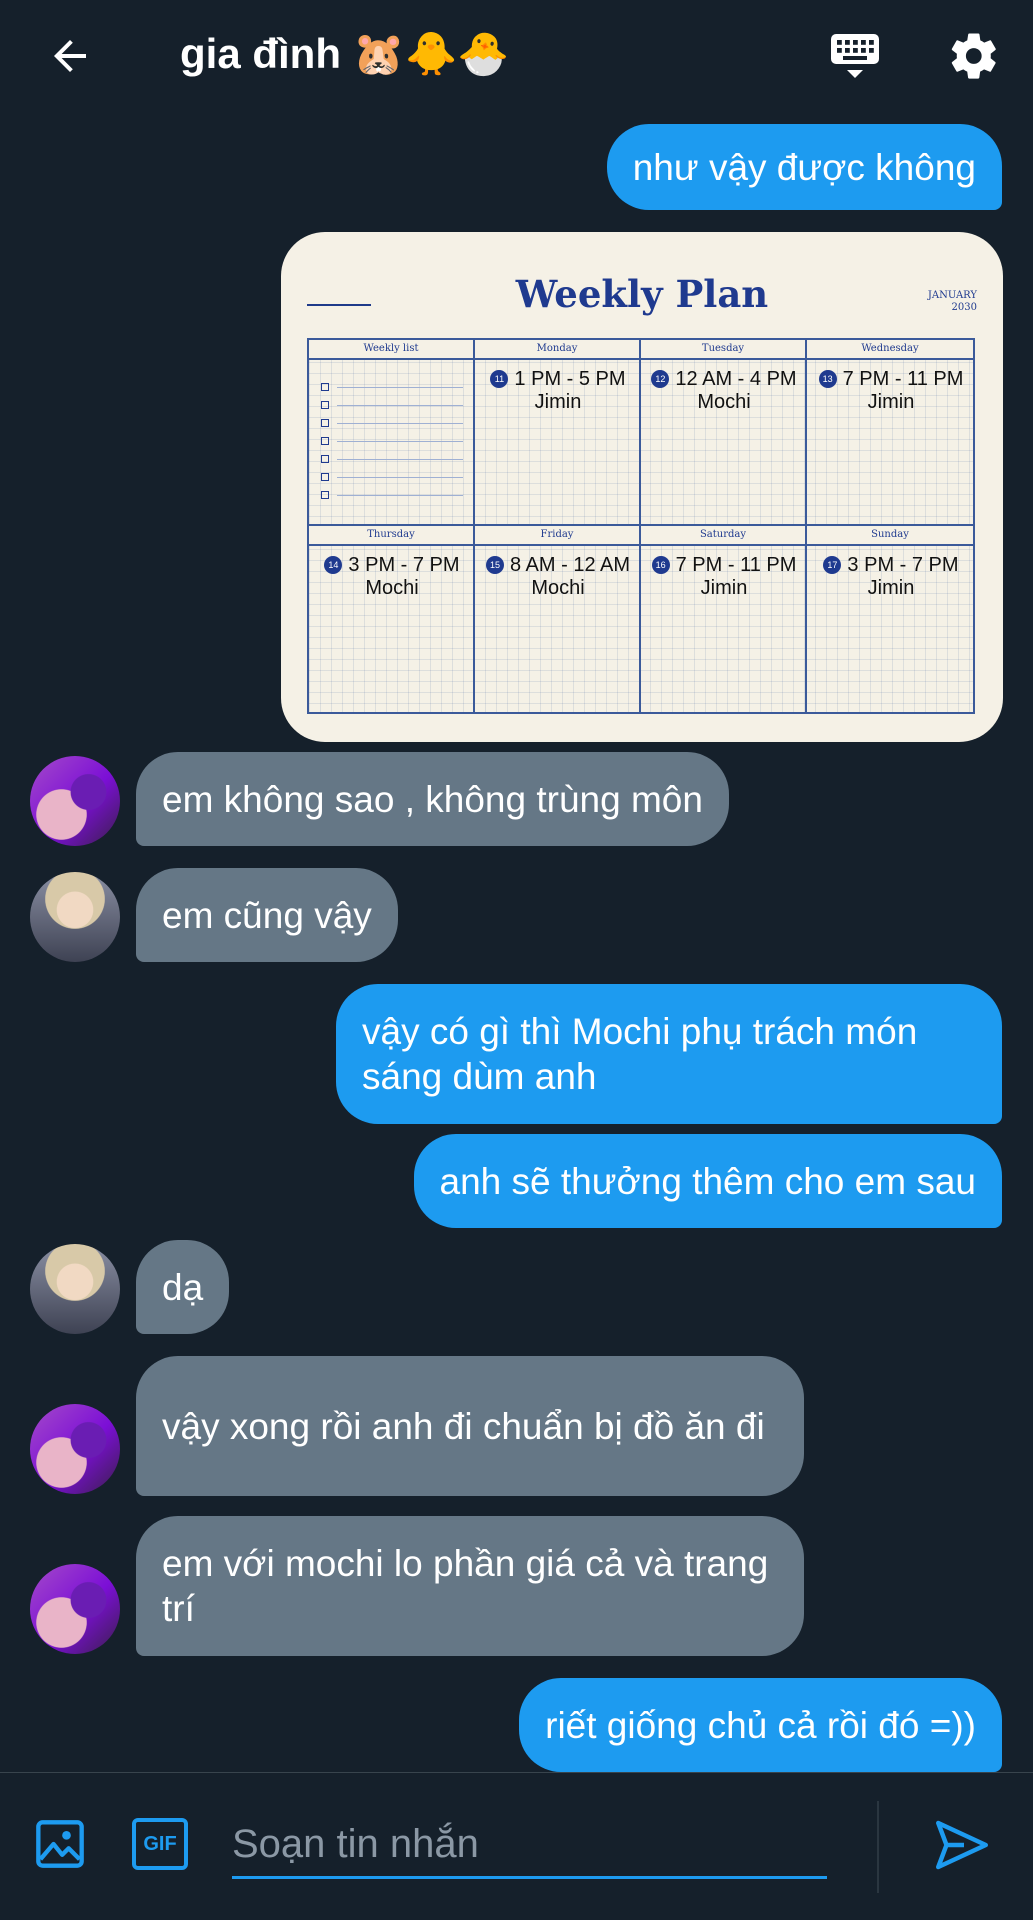 This screenshot has height=1920, width=1033. I want to click on keyboard-button, so click(855, 56).